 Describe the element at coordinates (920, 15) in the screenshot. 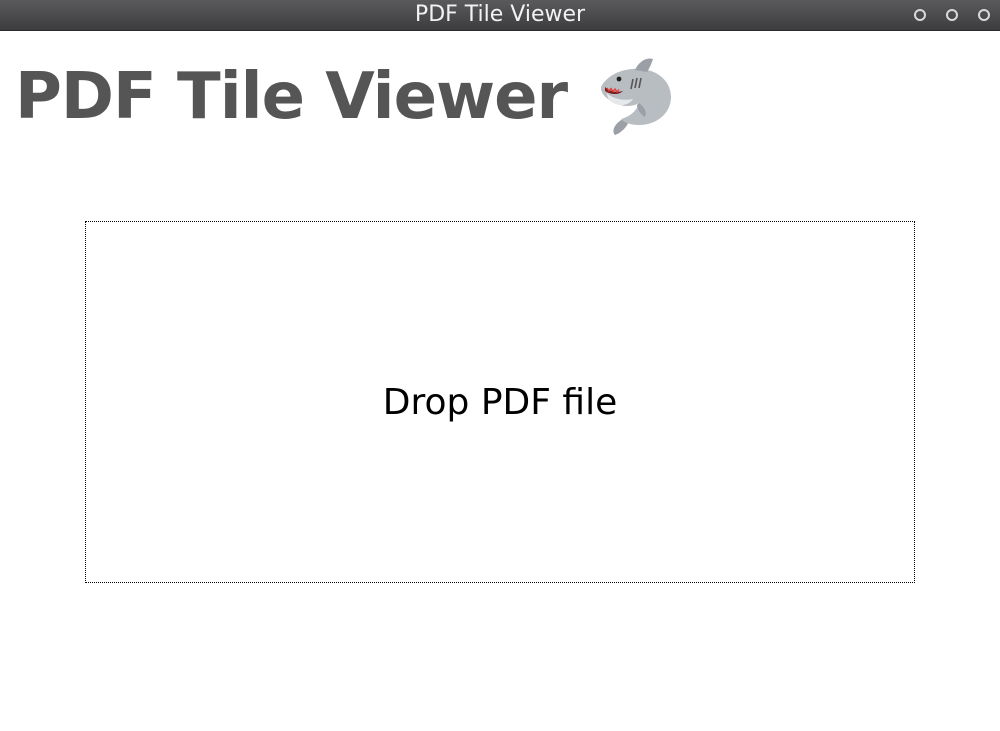

I see `minimize-icon` at that location.